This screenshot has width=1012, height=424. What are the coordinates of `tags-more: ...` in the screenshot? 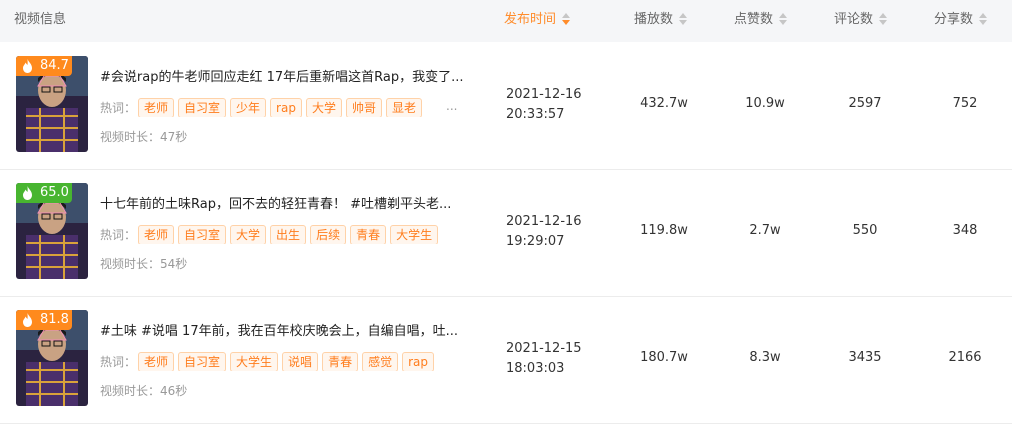 It's located at (452, 106).